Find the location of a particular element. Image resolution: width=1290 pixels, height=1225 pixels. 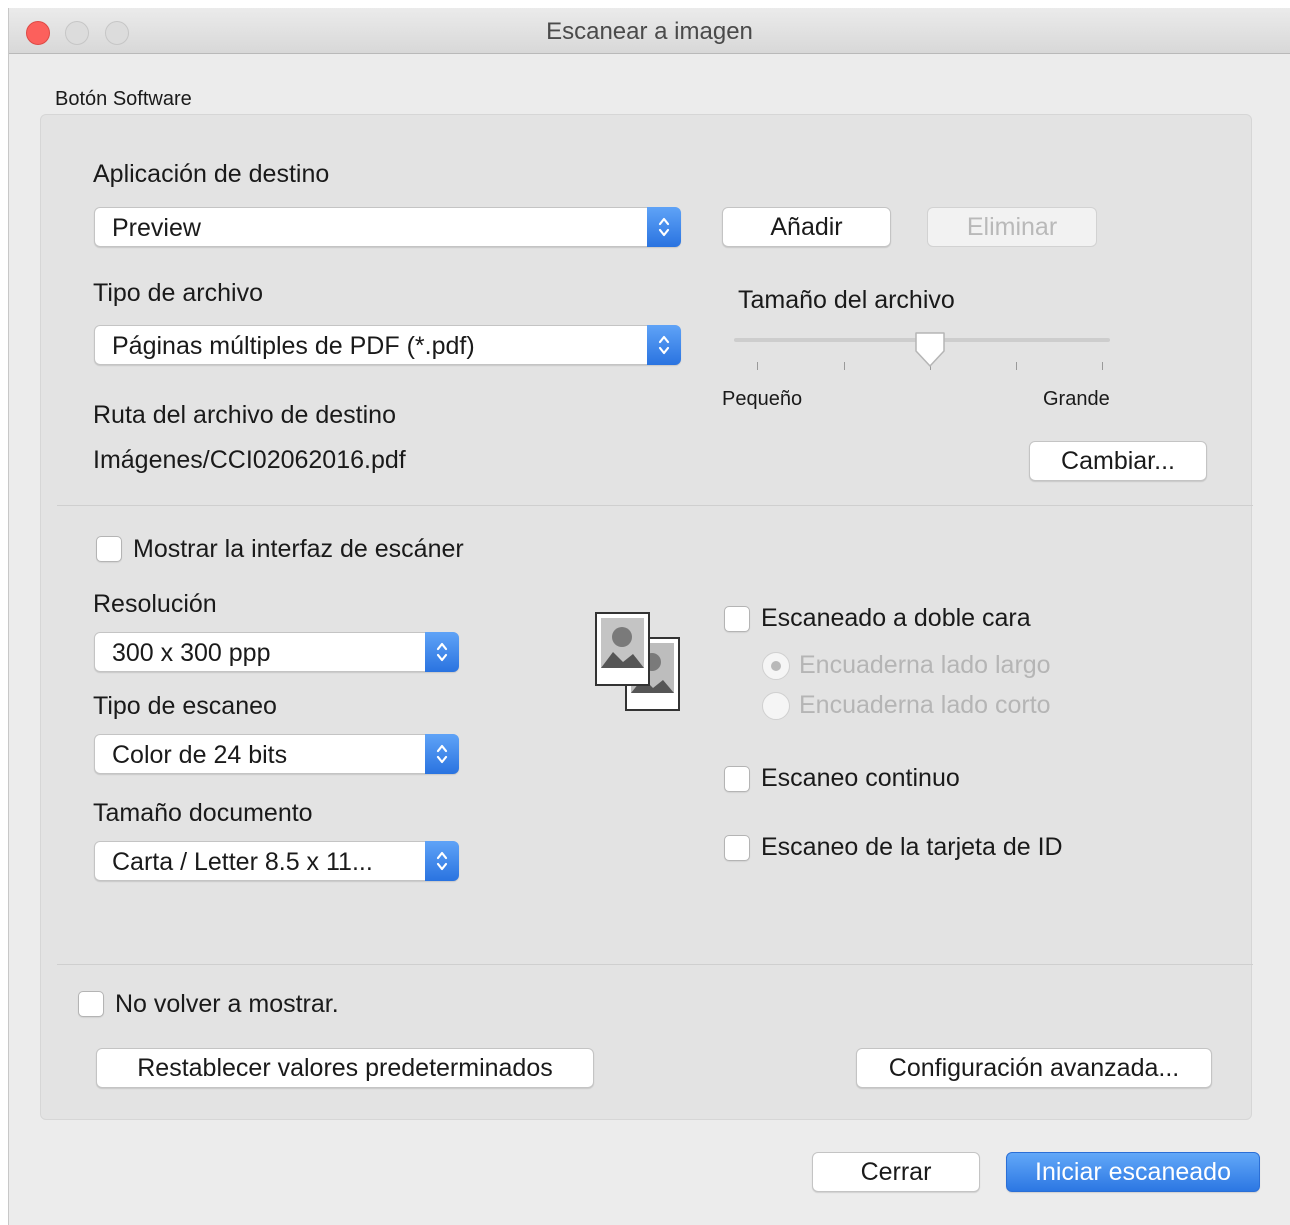

target-app-label: Aplicación de destino is located at coordinates (211, 174).